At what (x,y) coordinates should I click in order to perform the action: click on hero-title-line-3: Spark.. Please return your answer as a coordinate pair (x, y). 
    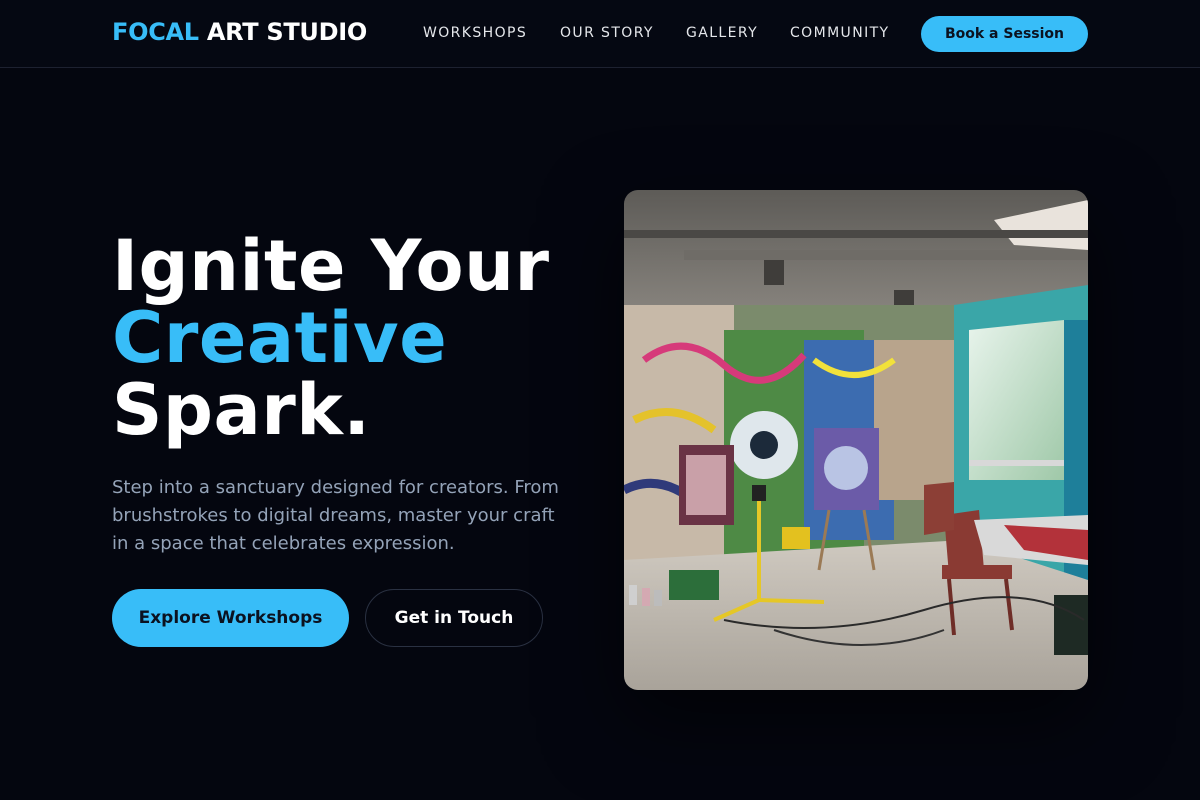
    Looking at the image, I should click on (241, 410).